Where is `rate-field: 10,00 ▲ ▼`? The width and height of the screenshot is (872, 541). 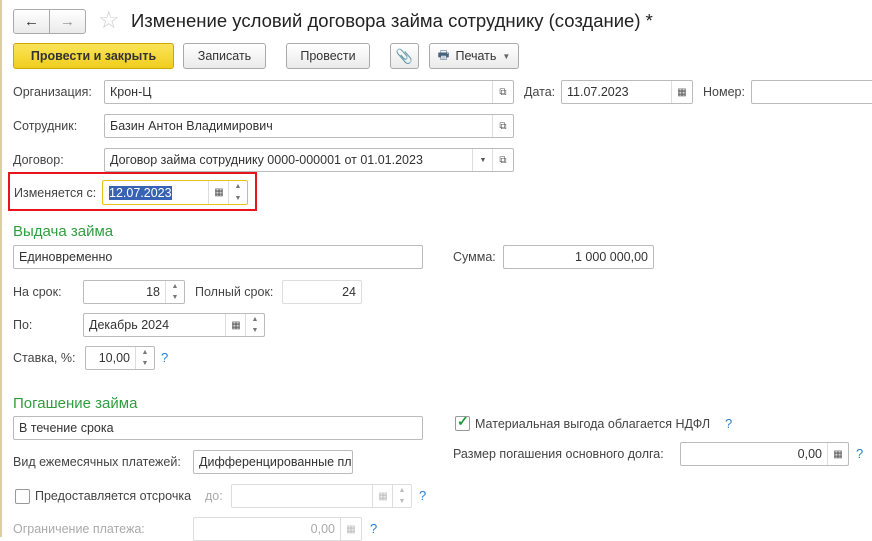
rate-field: 10,00 ▲ ▼ is located at coordinates (120, 358).